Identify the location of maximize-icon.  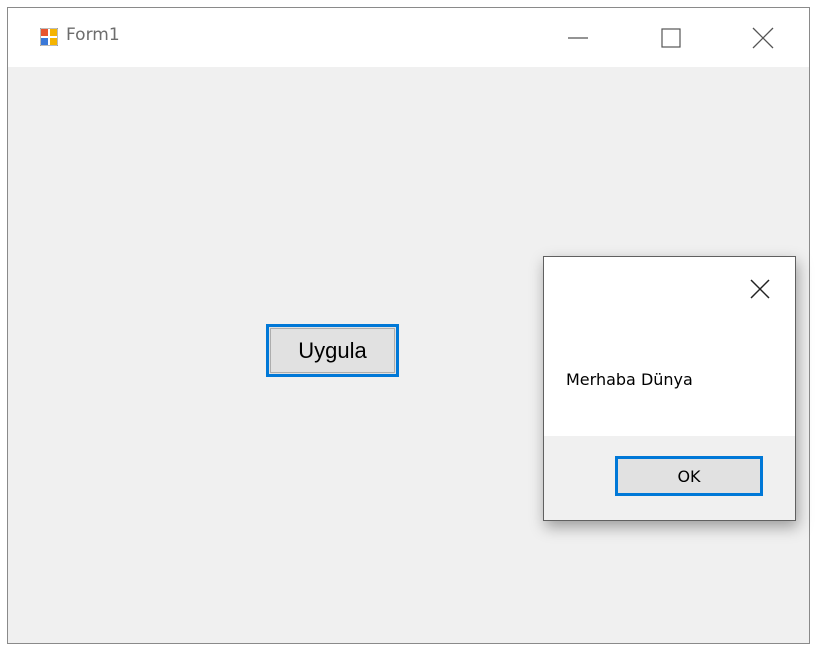
(671, 38).